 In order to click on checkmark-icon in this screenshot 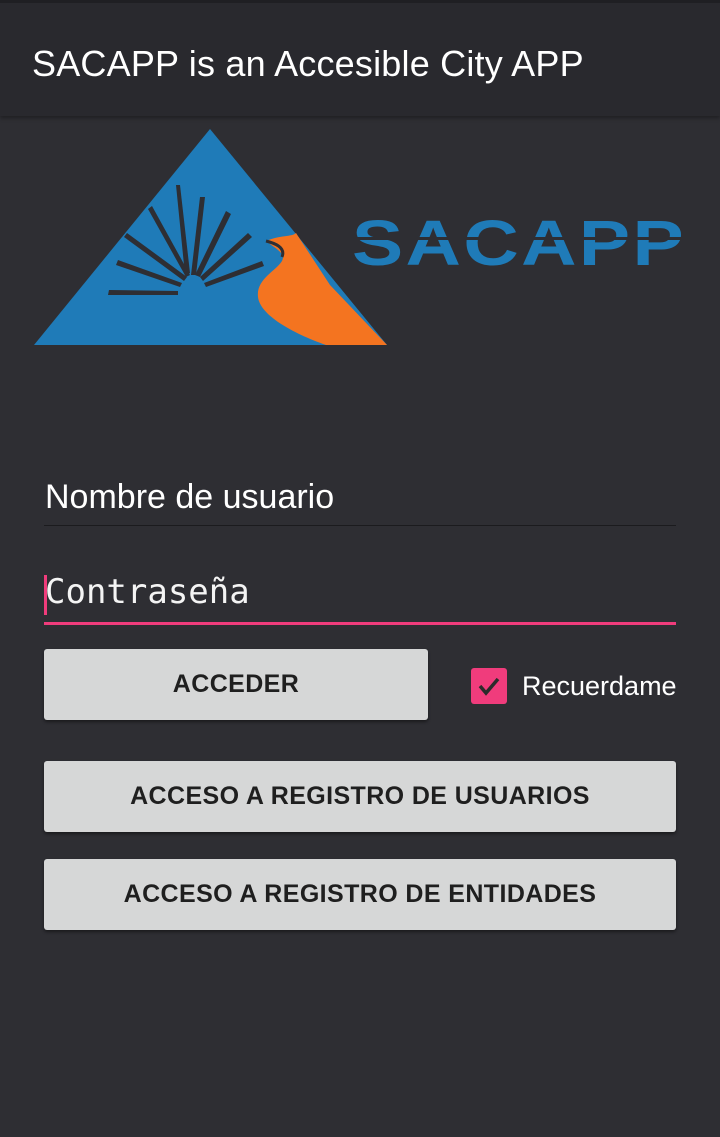, I will do `click(489, 686)`.